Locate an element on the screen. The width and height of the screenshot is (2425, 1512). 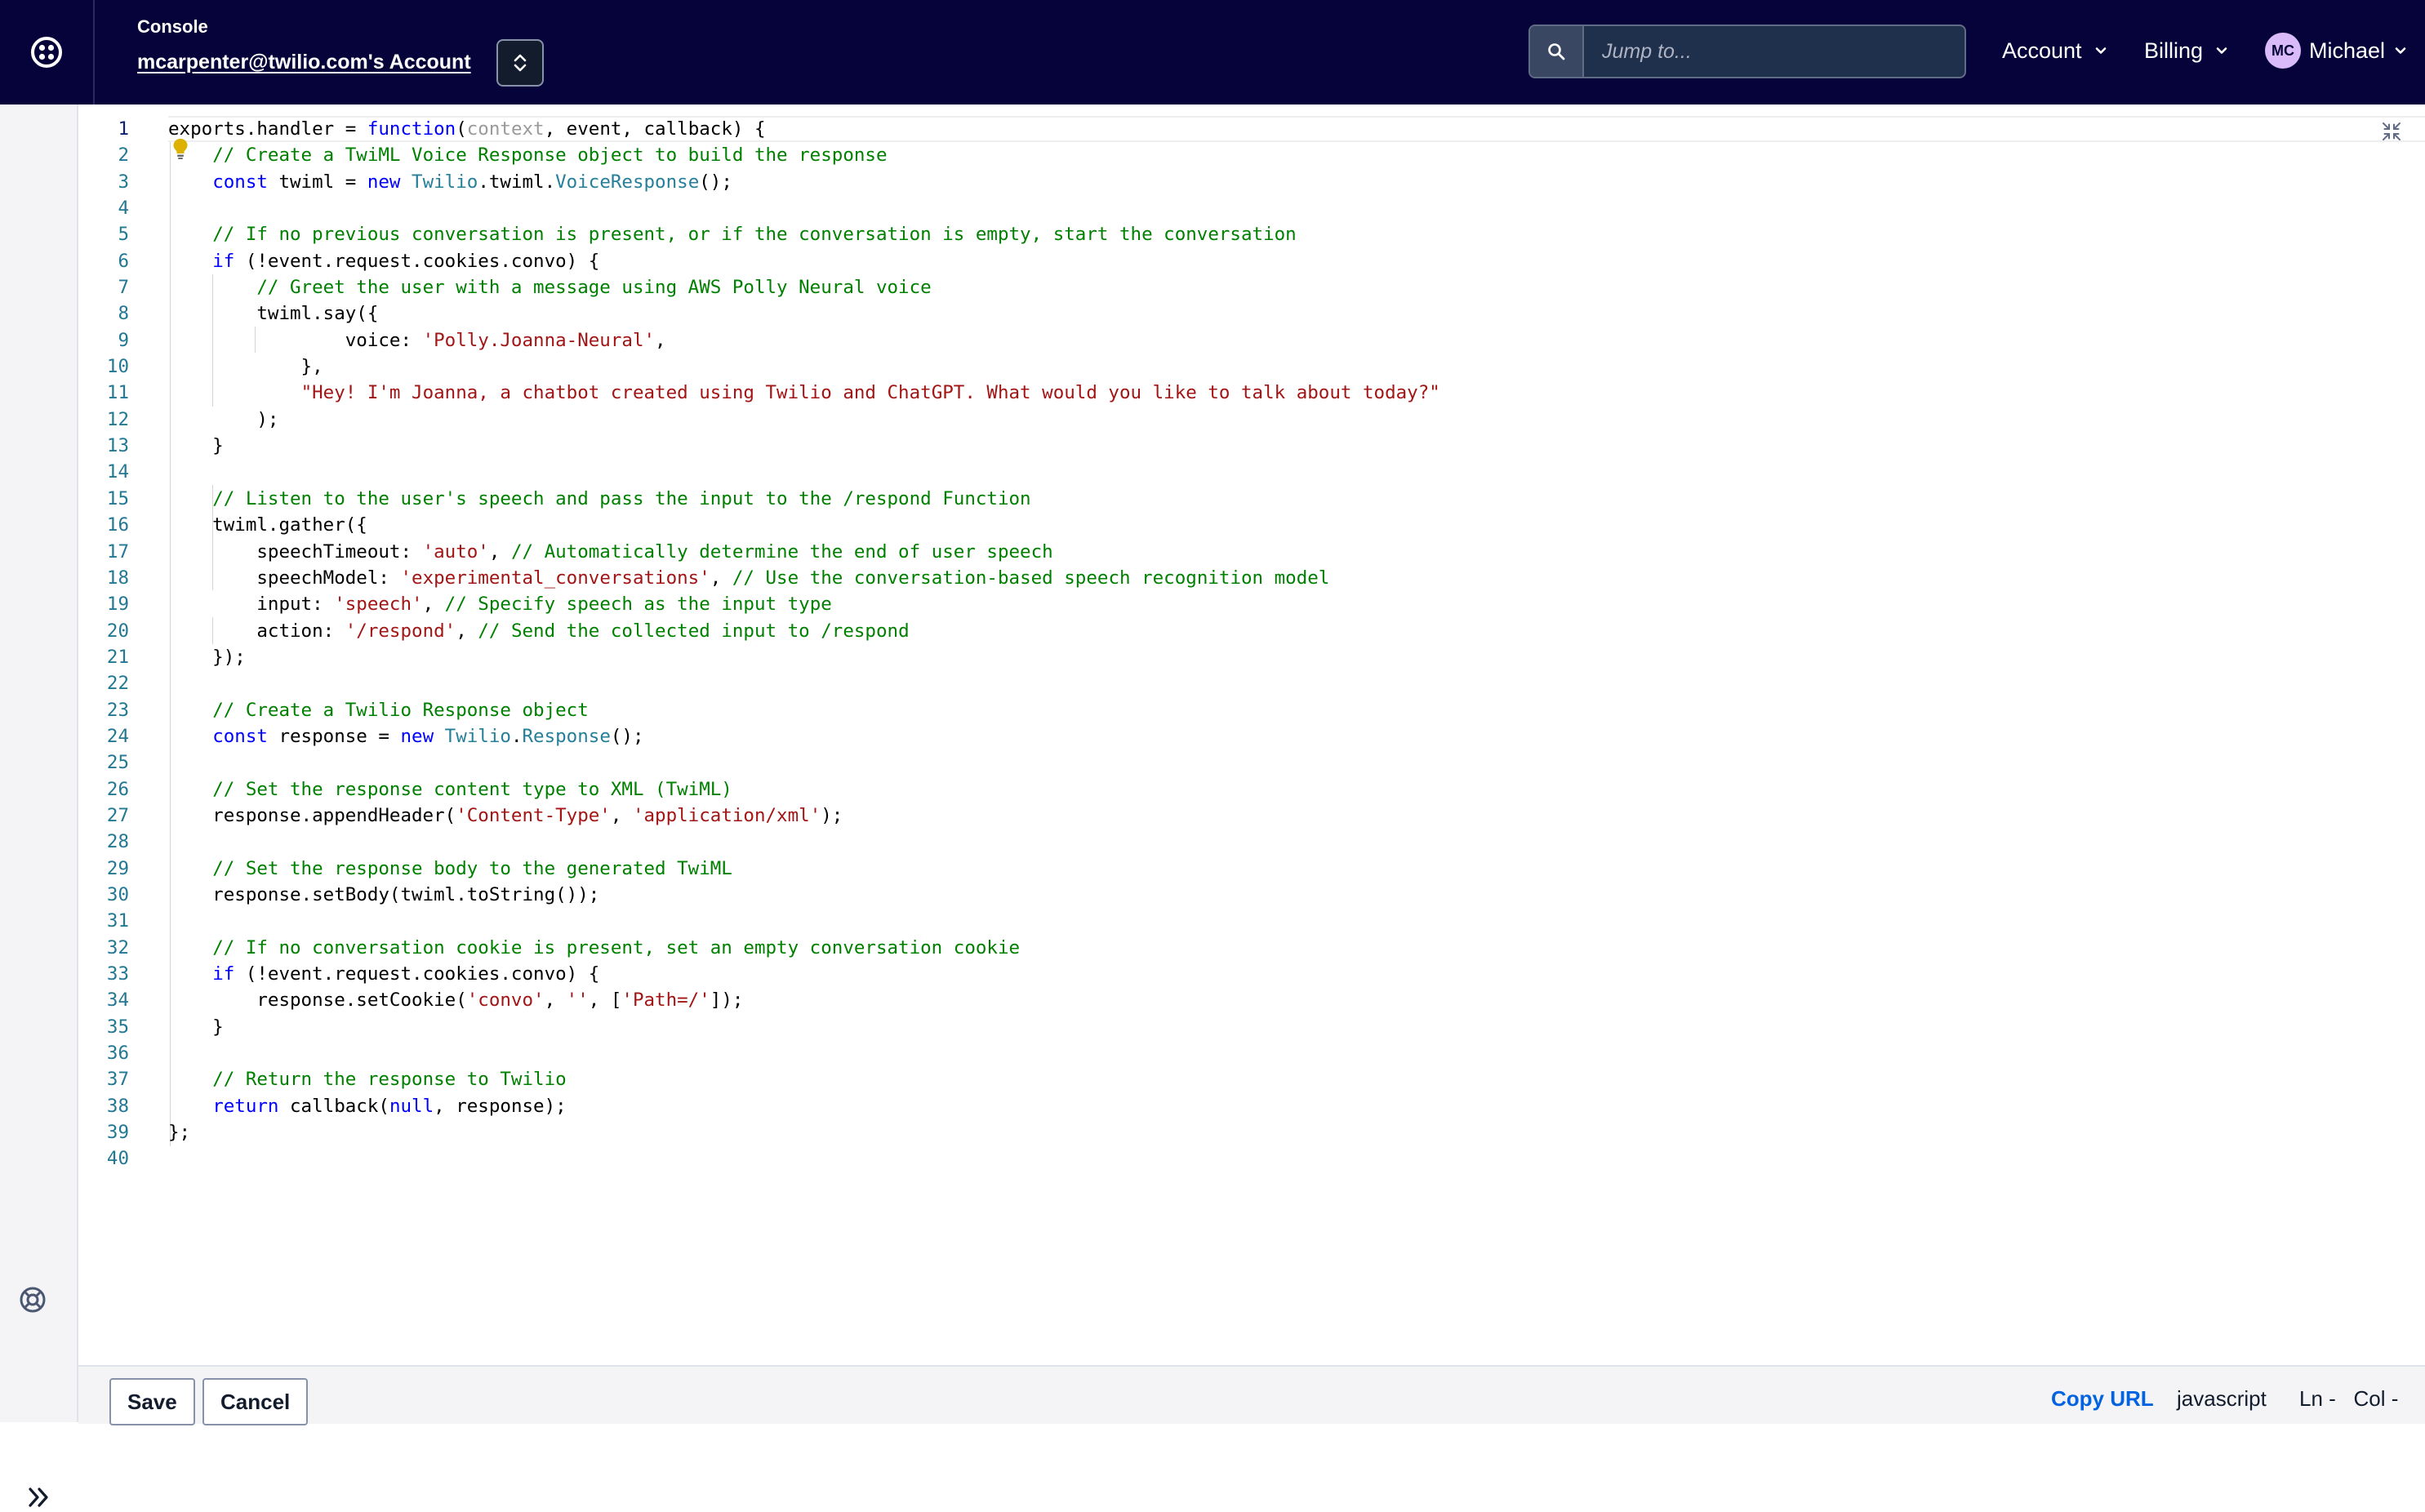
code-token: .twiml. is located at coordinates (517, 182).